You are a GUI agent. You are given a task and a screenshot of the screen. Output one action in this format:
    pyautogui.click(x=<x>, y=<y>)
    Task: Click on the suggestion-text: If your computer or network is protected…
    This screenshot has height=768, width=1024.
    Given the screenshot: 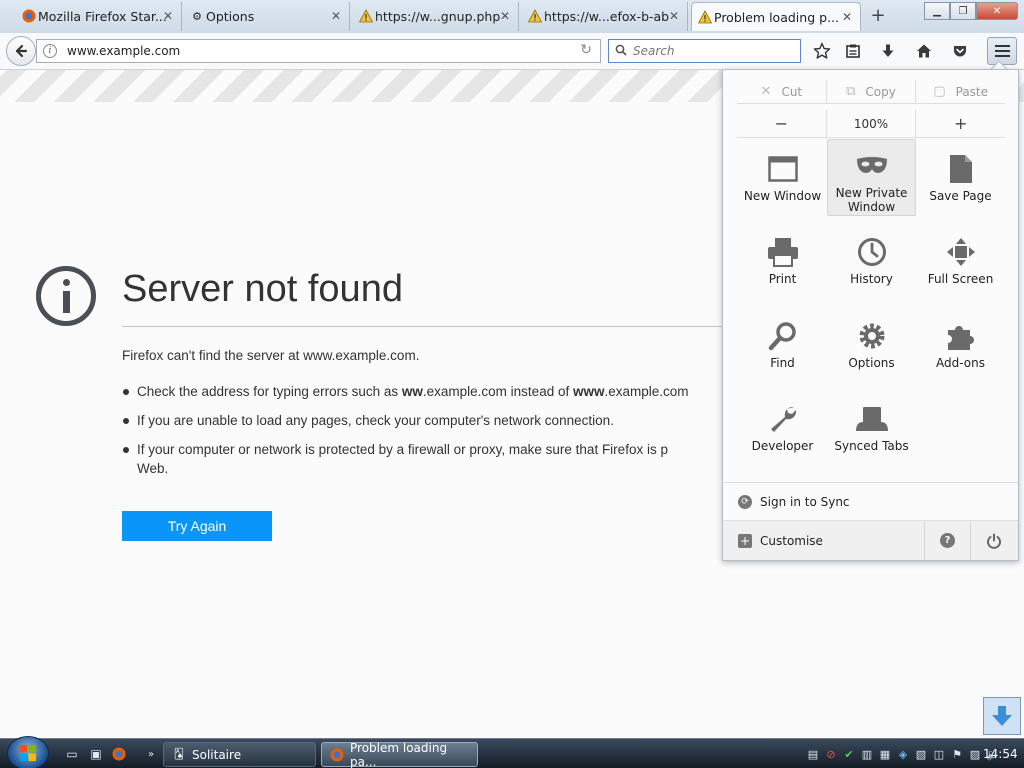 What is the action you would take?
    pyautogui.click(x=402, y=449)
    